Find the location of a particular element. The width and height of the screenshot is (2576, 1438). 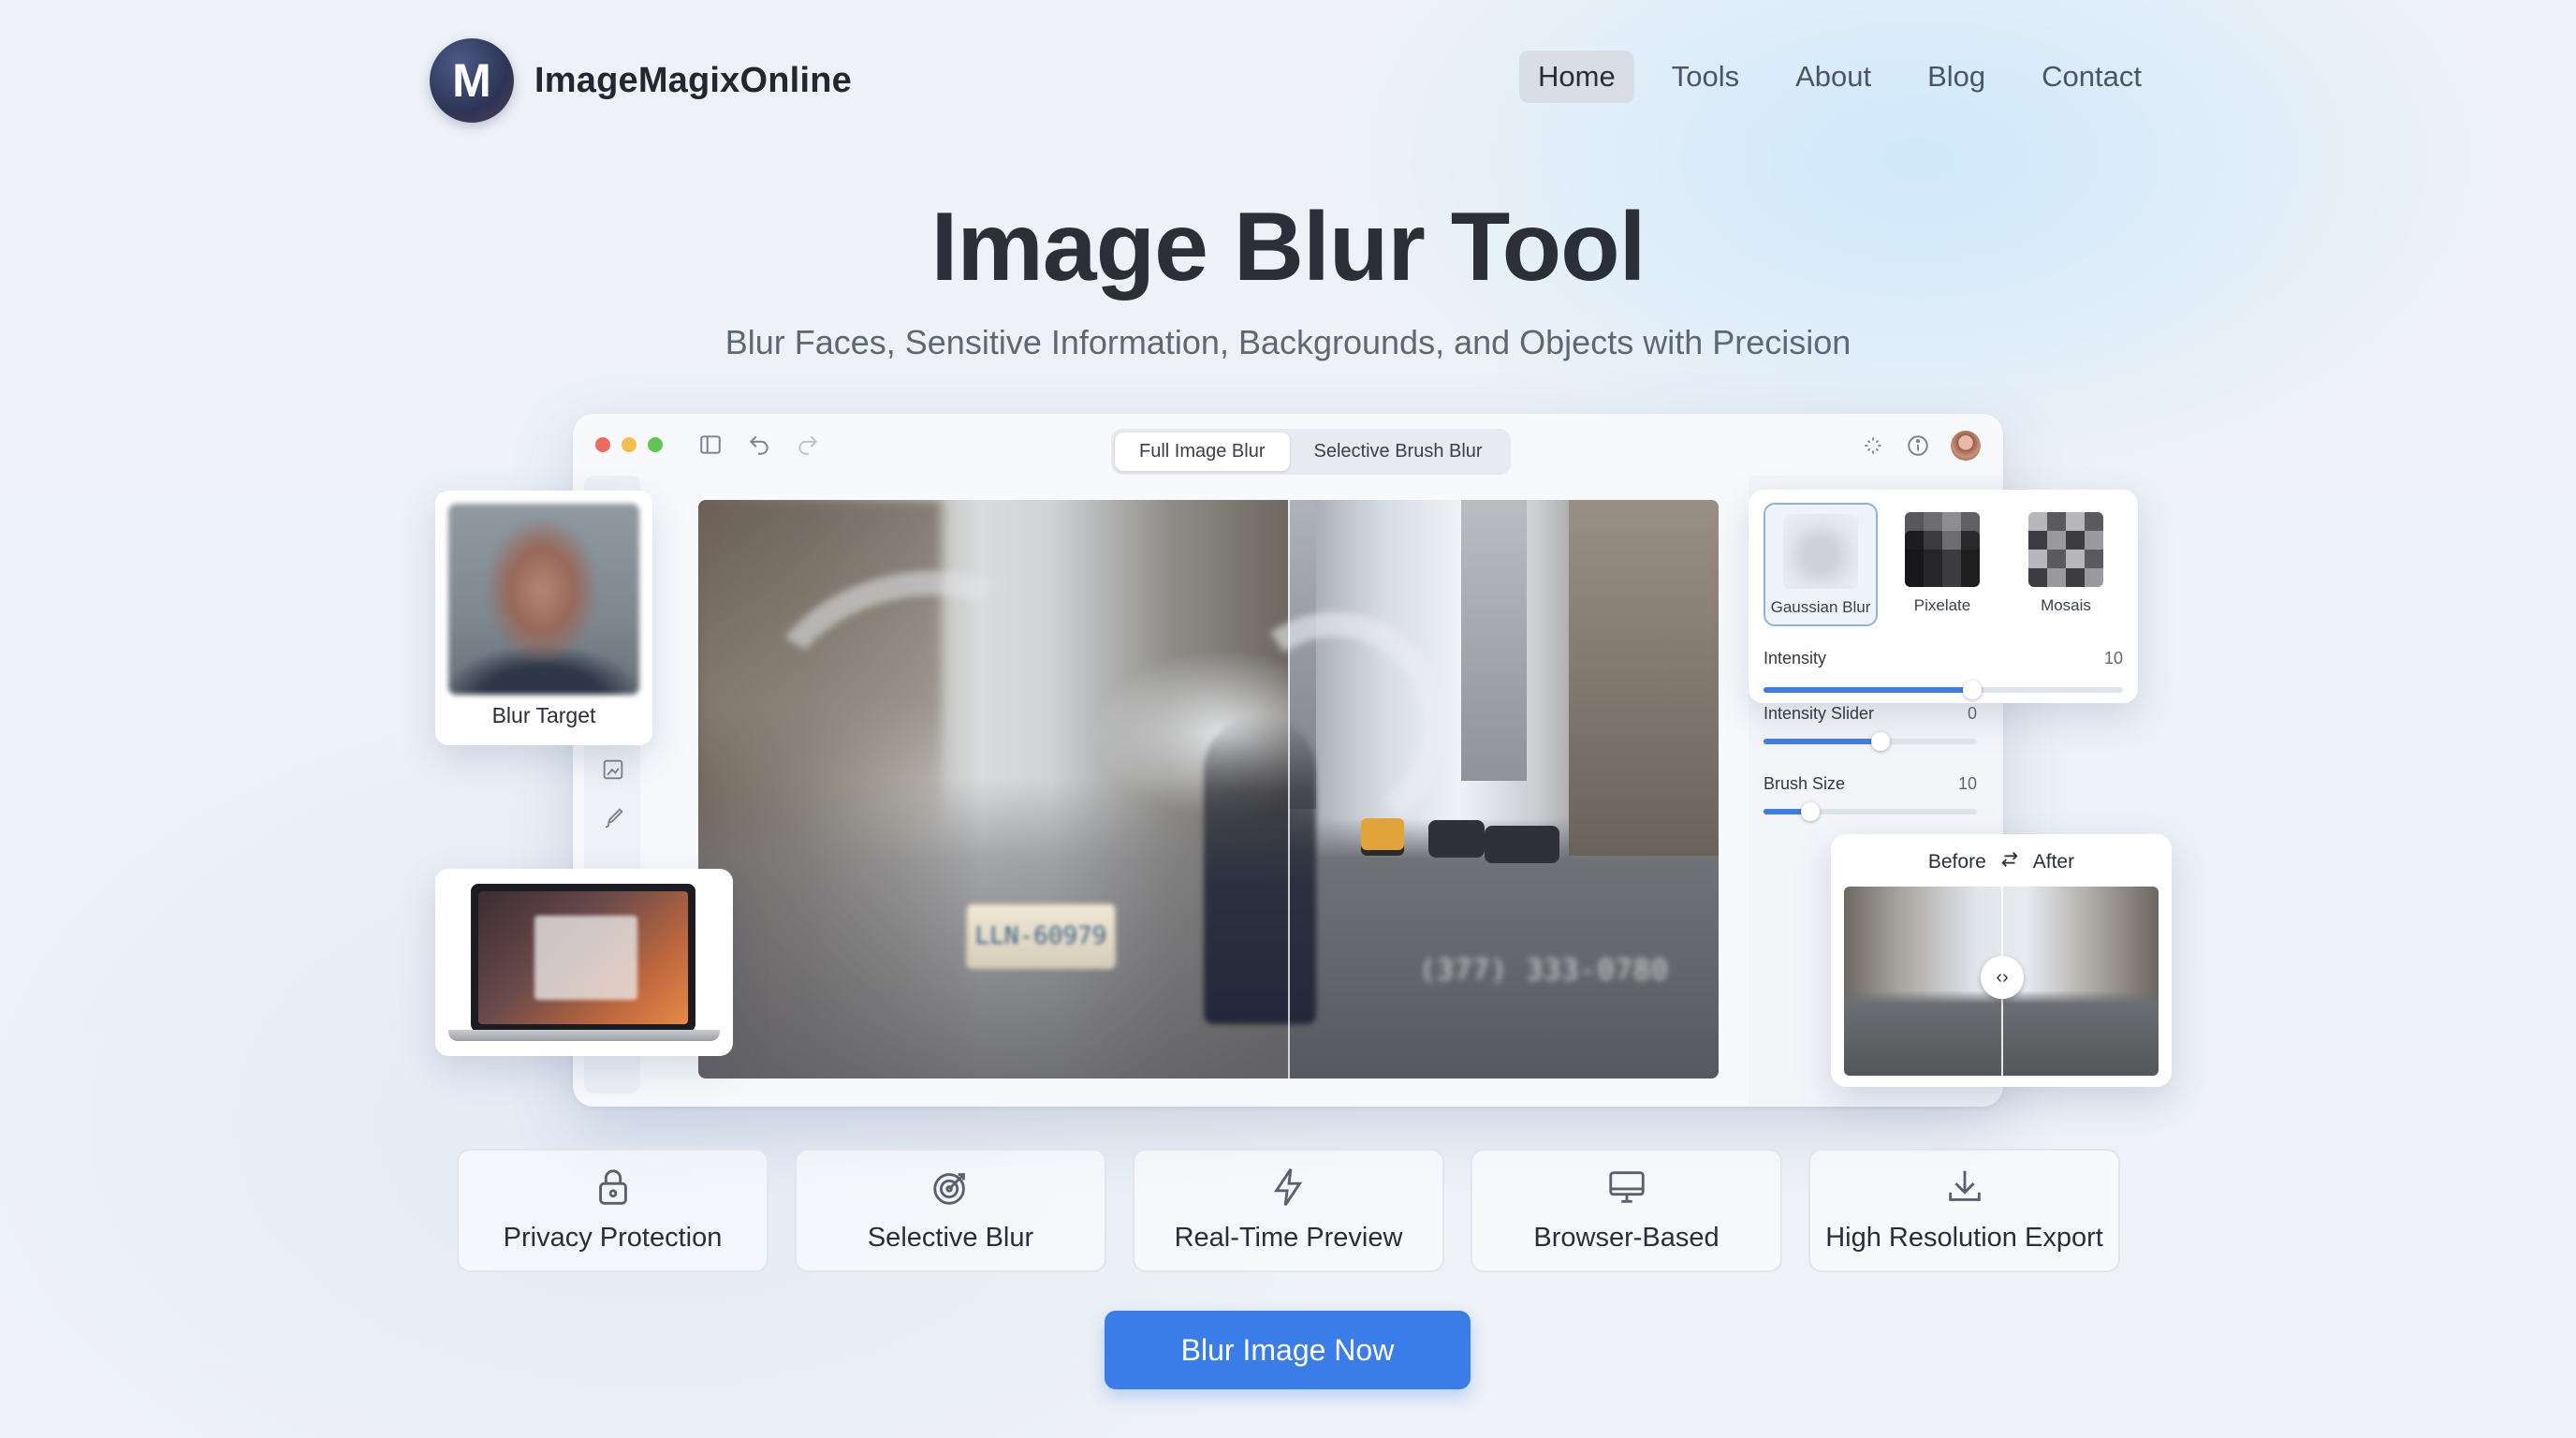

swap-icon is located at coordinates (2010, 862).